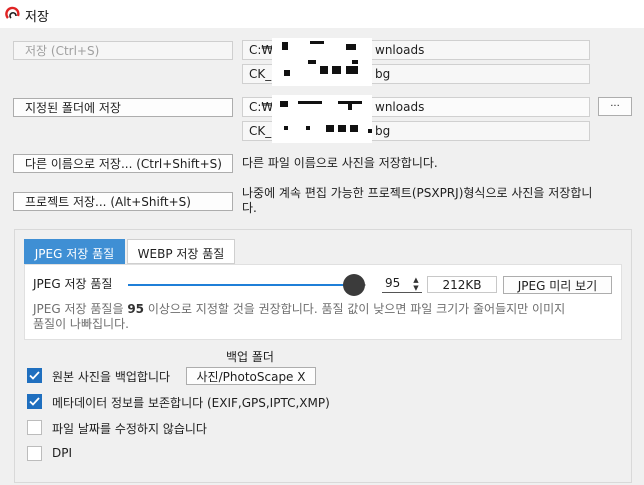 The height and width of the screenshot is (485, 644). I want to click on preserve-metadata-label: 메타데이터 정보를 보존합니다 (EXIF,GPS,IPTC,XMP), so click(191, 403).